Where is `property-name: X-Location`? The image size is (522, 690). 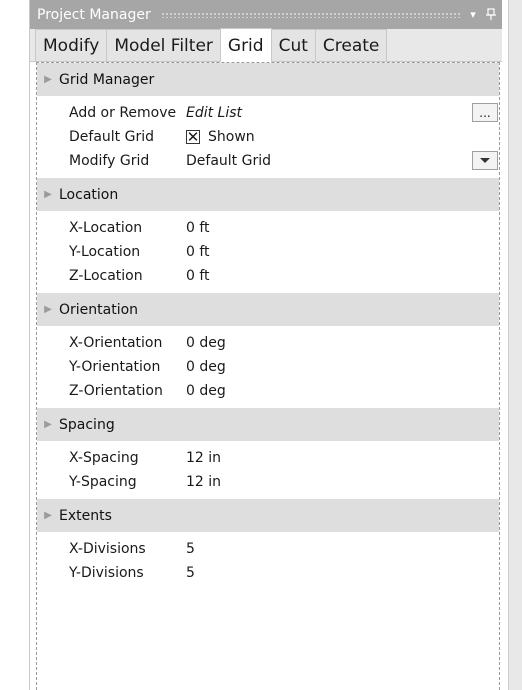 property-name: X-Location is located at coordinates (106, 228).